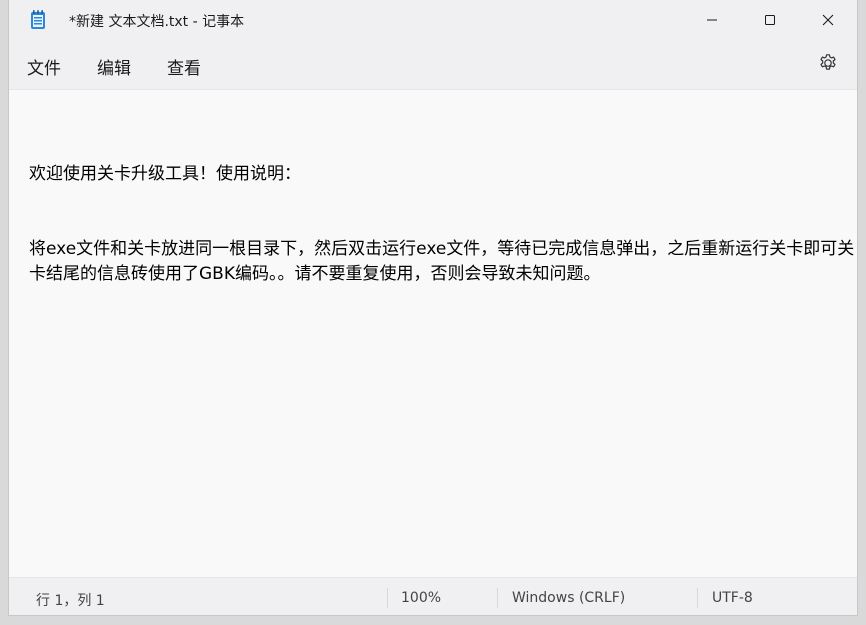  What do you see at coordinates (433, 20) in the screenshot?
I see `title-bar: *新建 文本文档.txt - 记事本` at bounding box center [433, 20].